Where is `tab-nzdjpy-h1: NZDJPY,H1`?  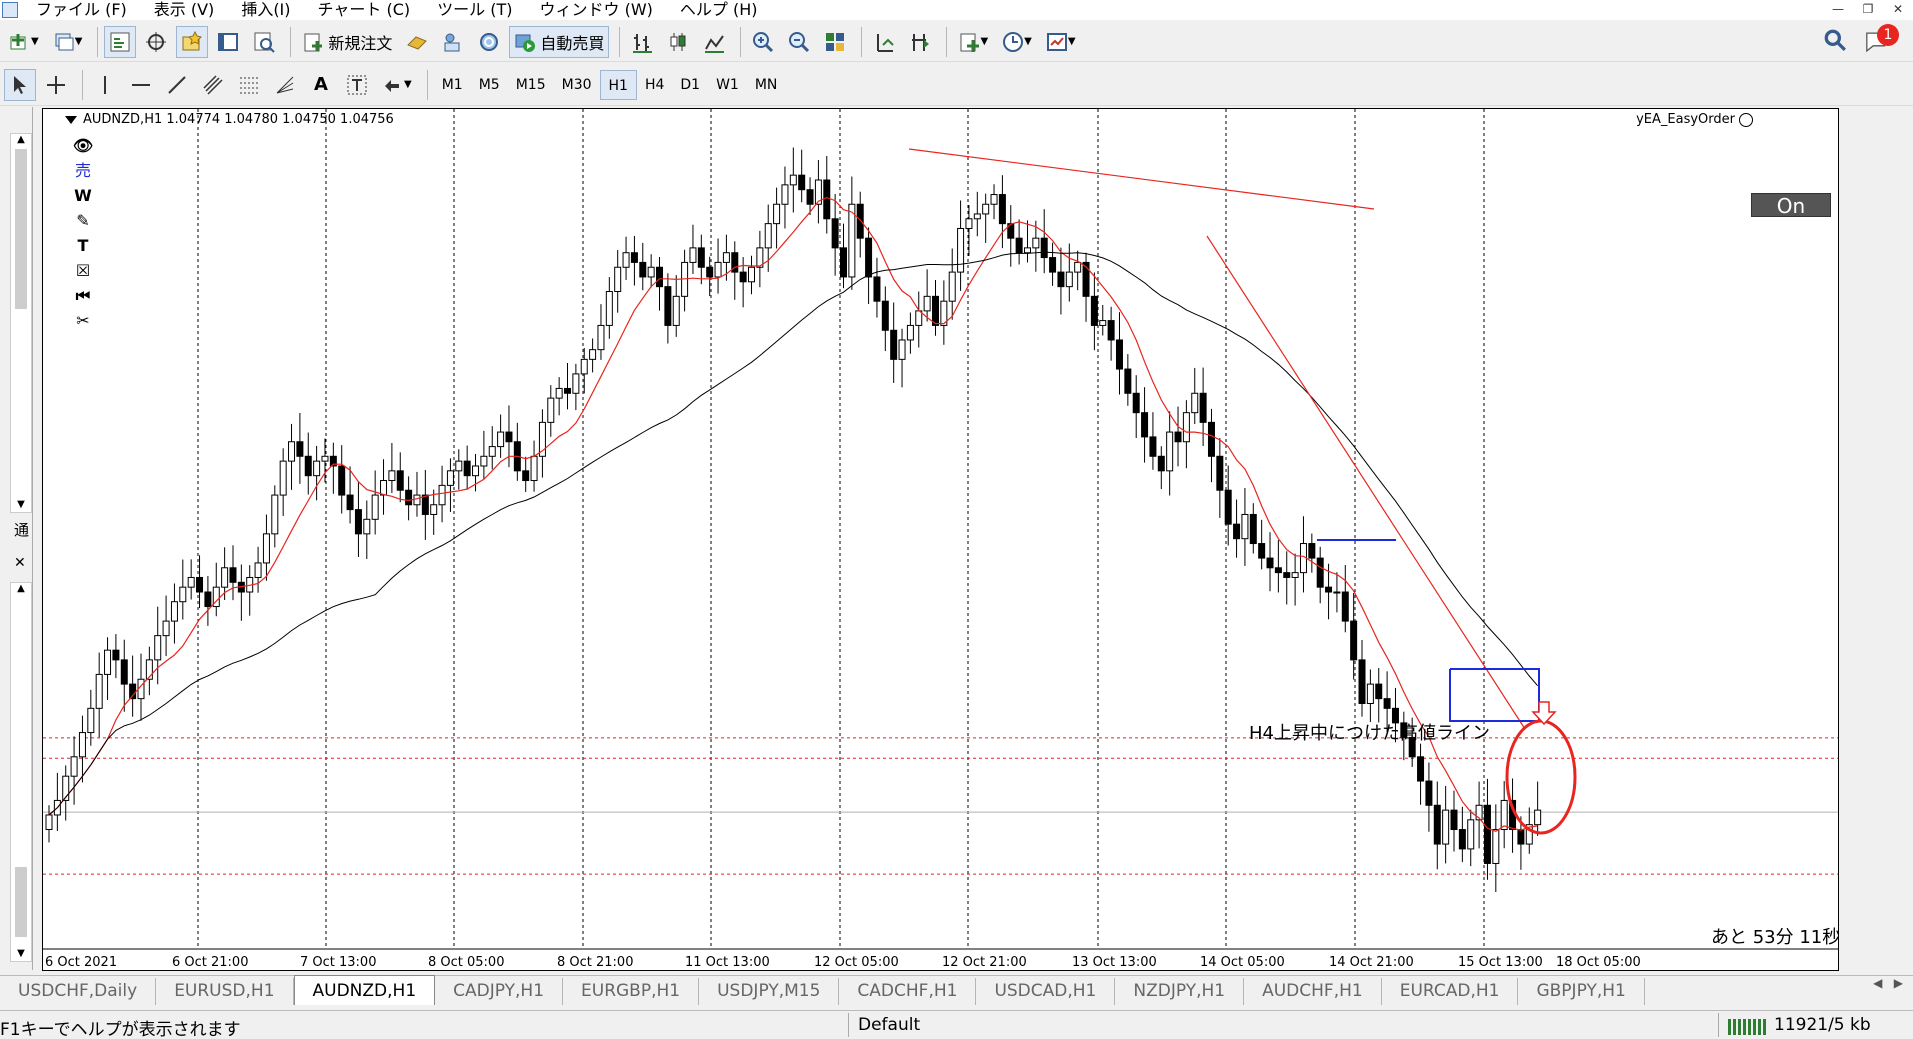
tab-nzdjpy-h1: NZDJPY,H1 is located at coordinates (1180, 991).